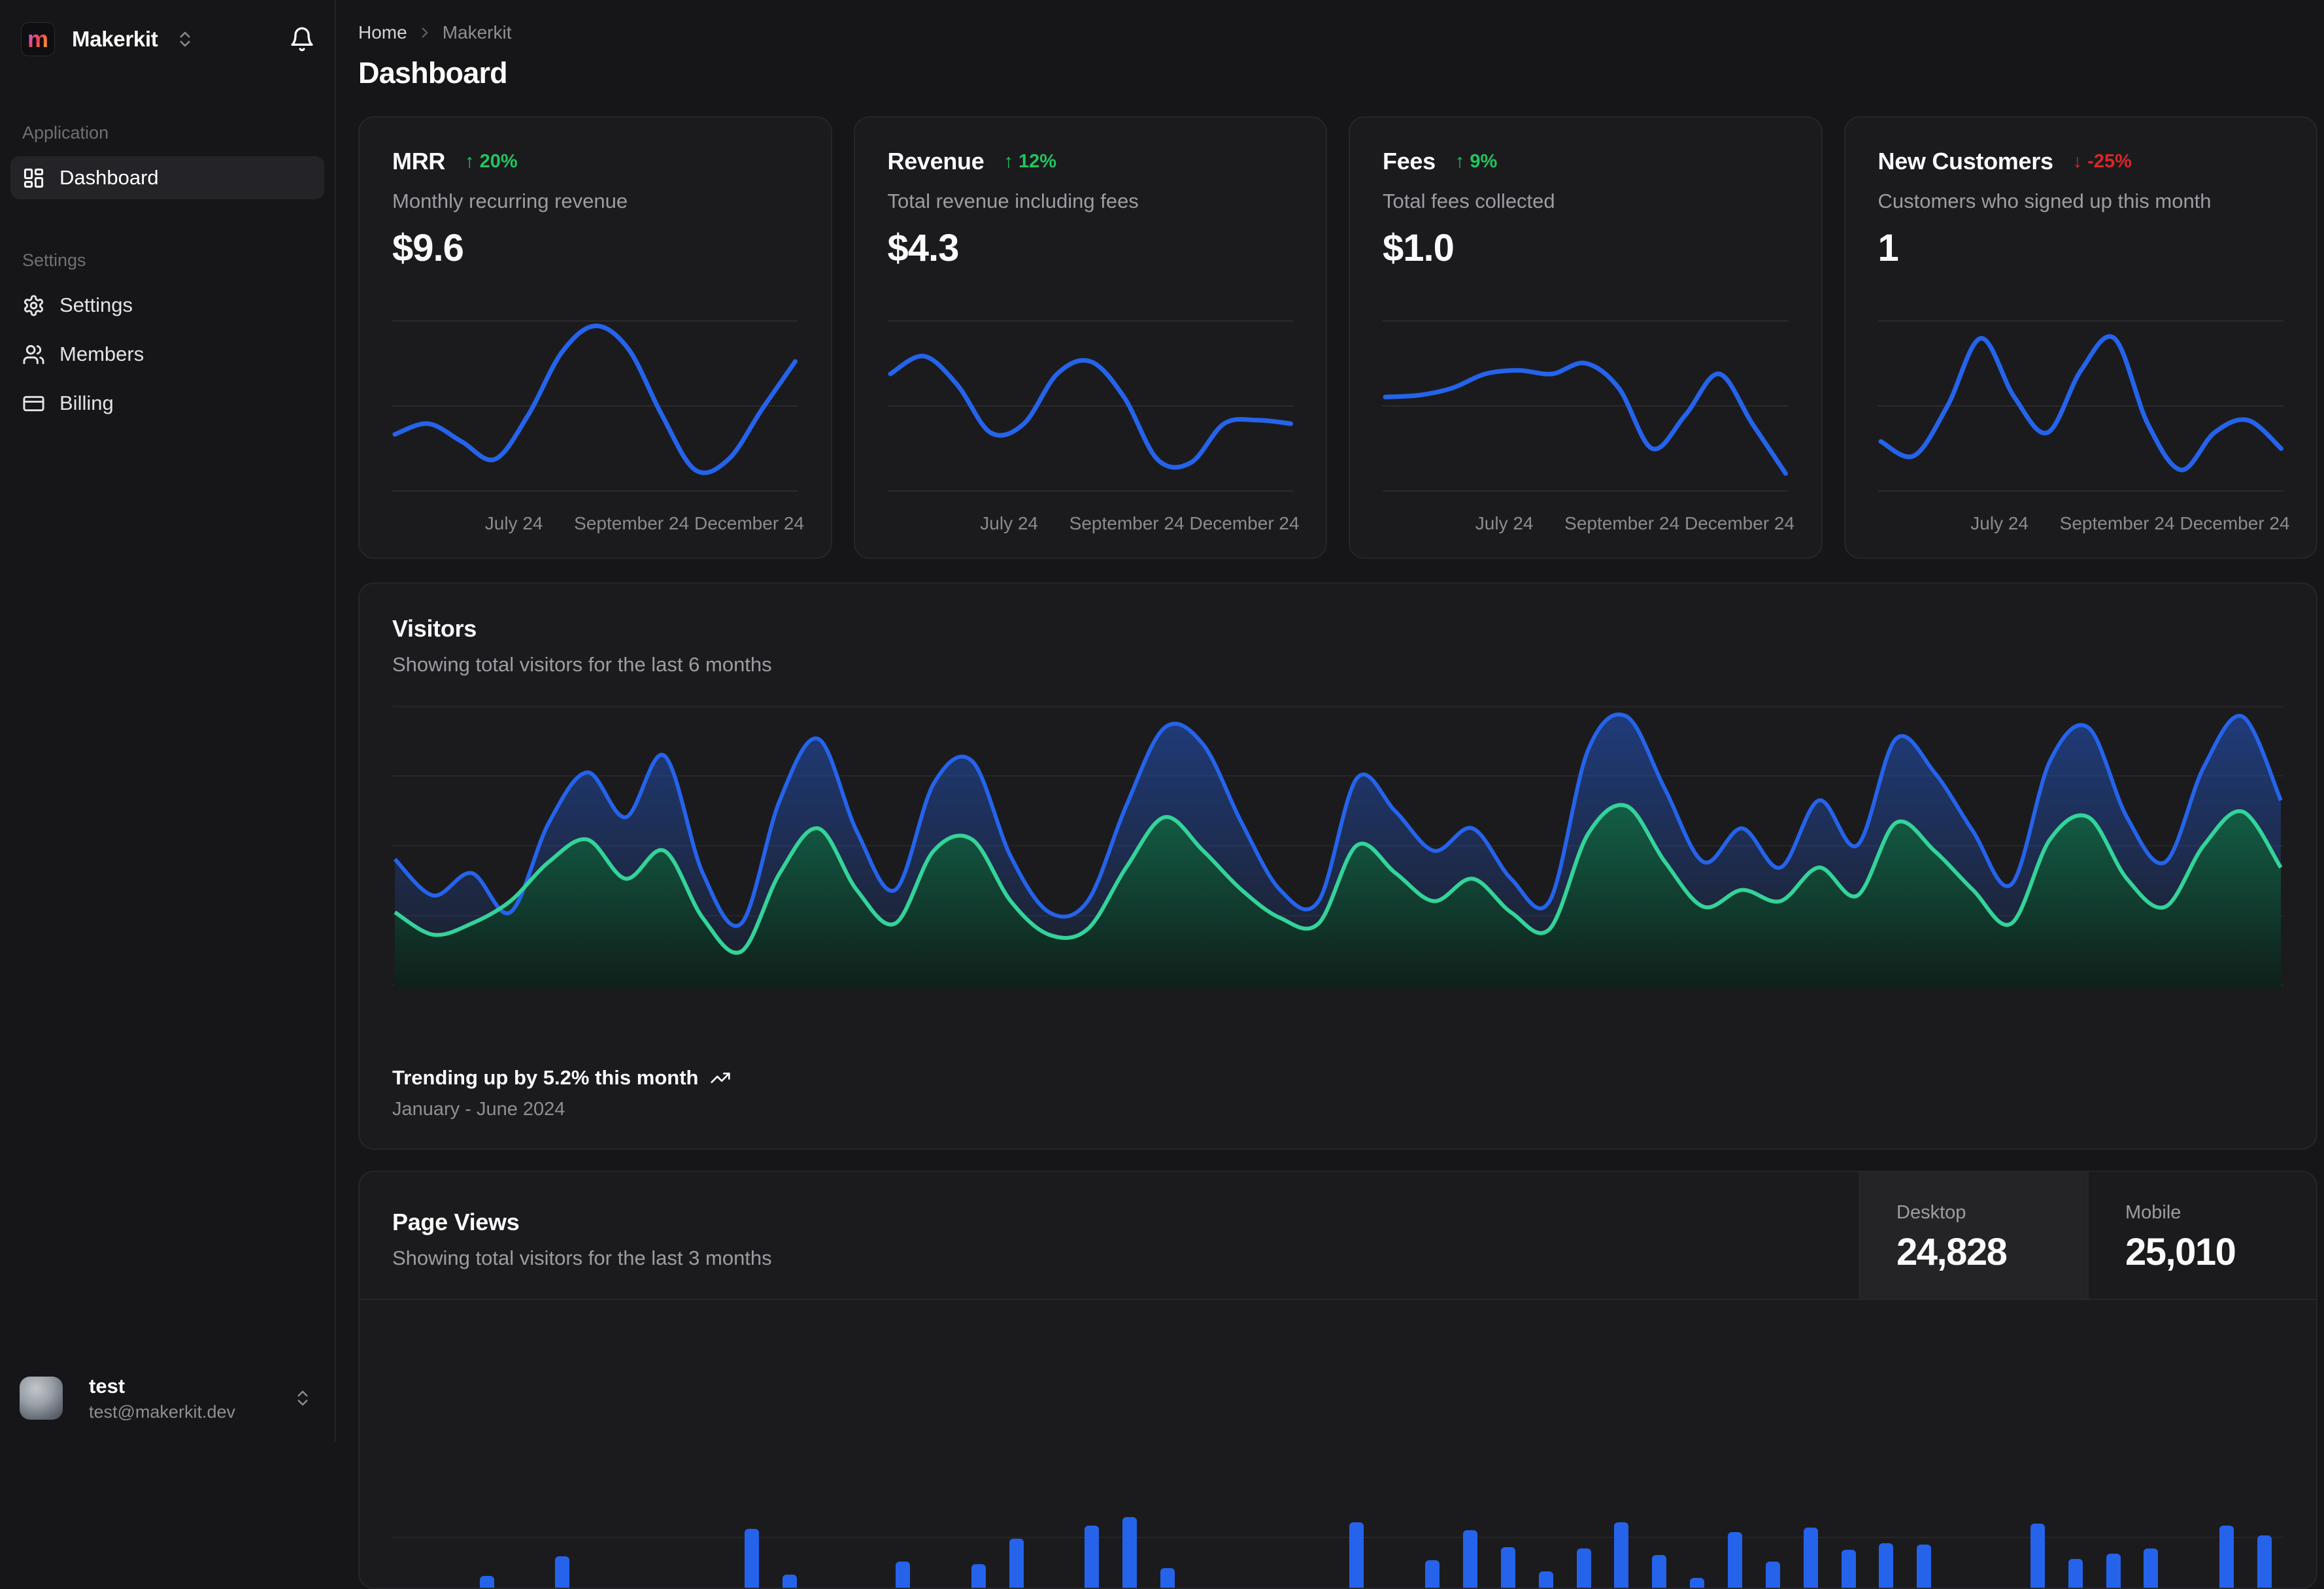  What do you see at coordinates (2080, 406) in the screenshot?
I see `new-customers-sparkline-chart` at bounding box center [2080, 406].